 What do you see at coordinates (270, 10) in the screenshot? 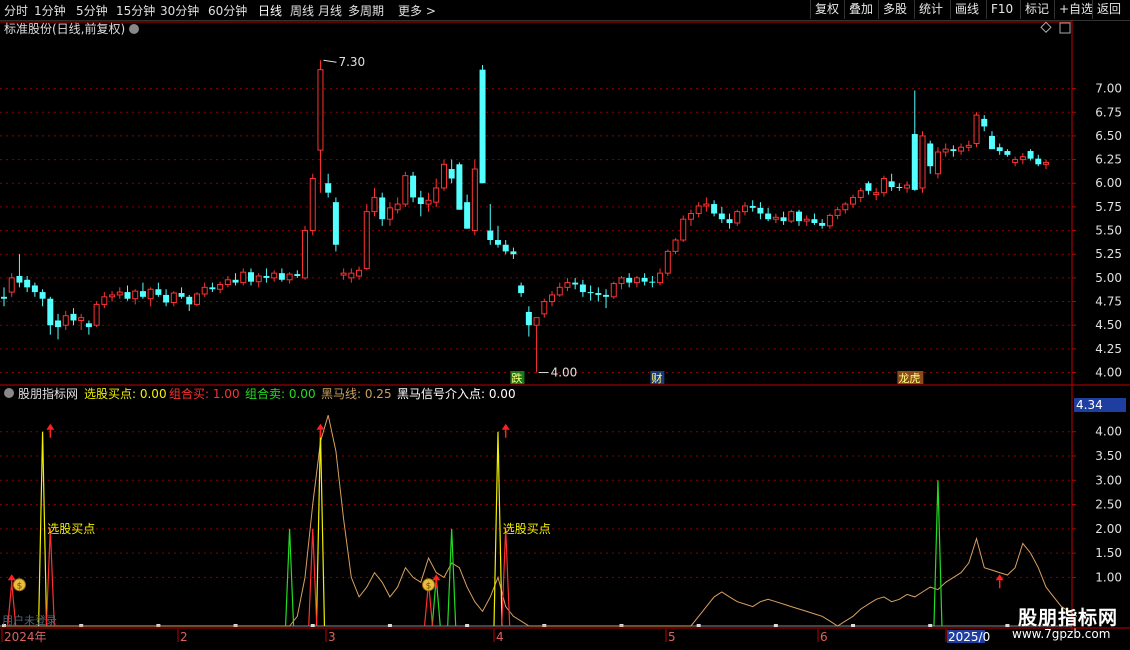
I see `period-tab-6: 日线` at bounding box center [270, 10].